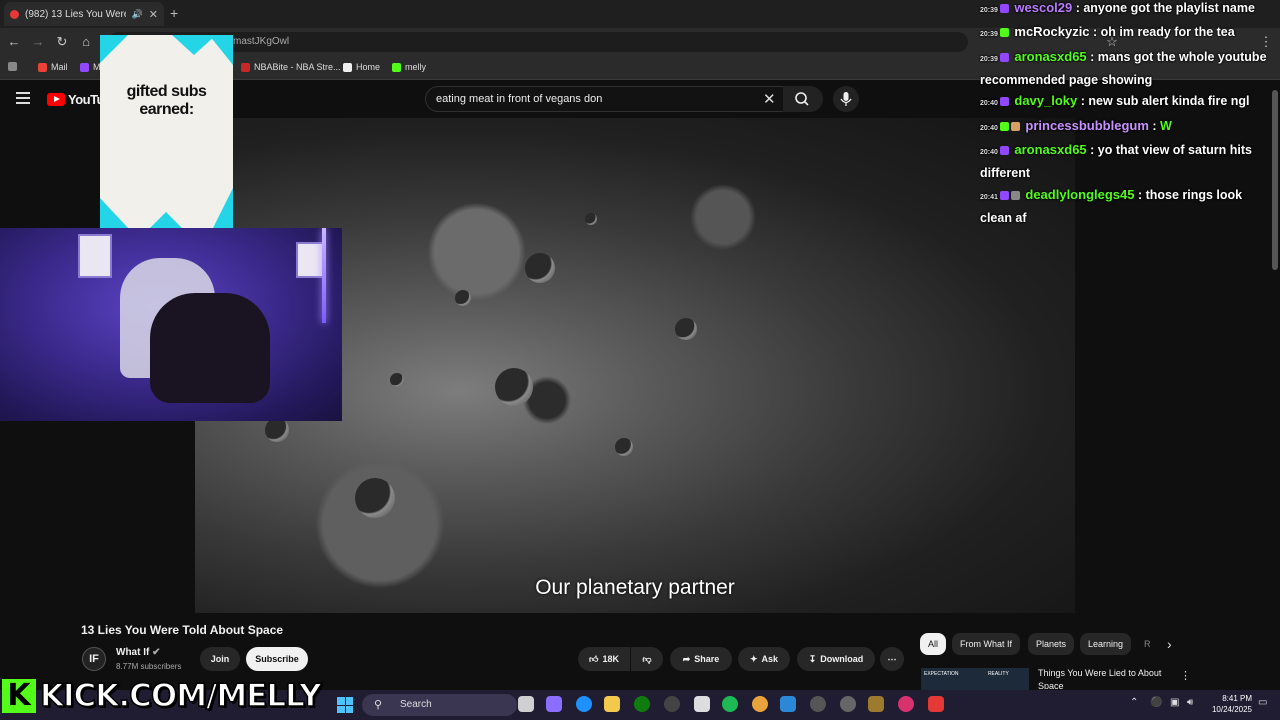 The width and height of the screenshot is (1280, 720). I want to click on network-icon: ▣, so click(1174, 702).